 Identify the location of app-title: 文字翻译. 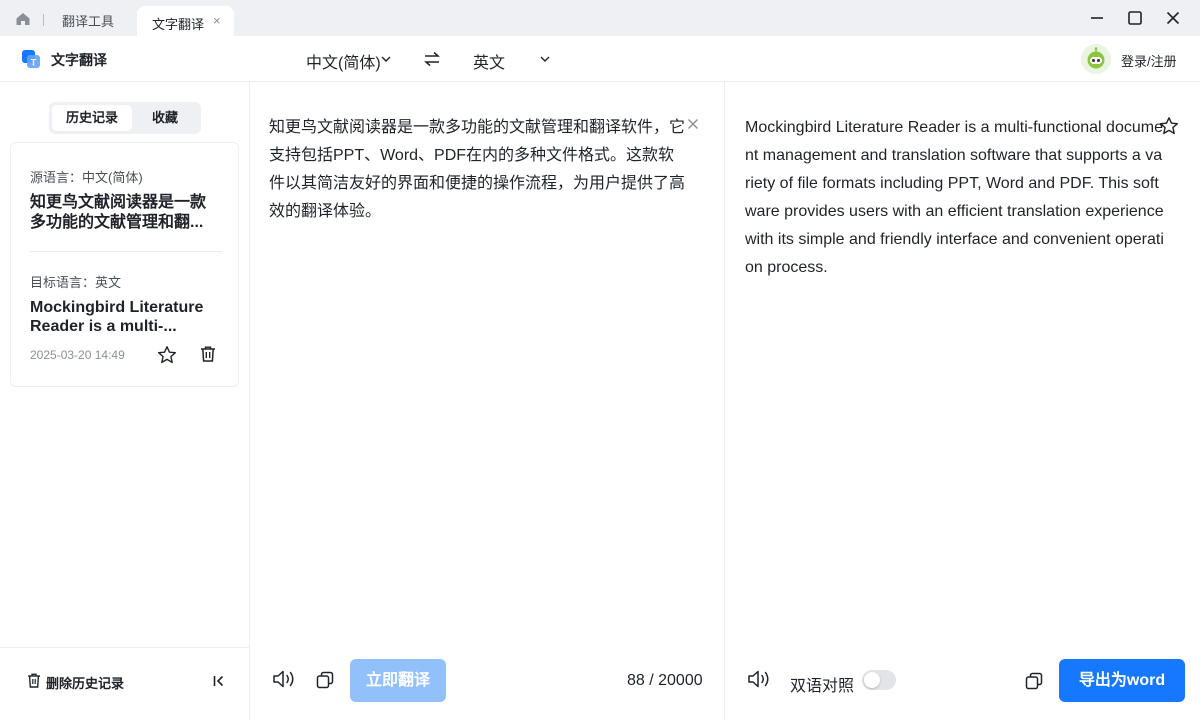
(79, 60).